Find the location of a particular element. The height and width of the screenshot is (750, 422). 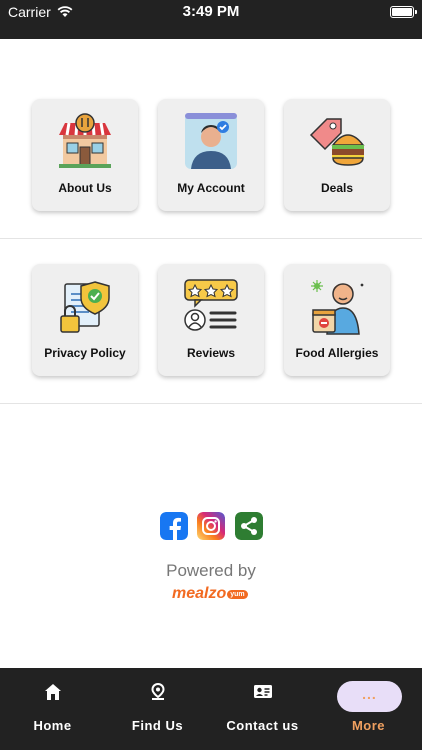

brand-name: mealzo is located at coordinates (199, 593).